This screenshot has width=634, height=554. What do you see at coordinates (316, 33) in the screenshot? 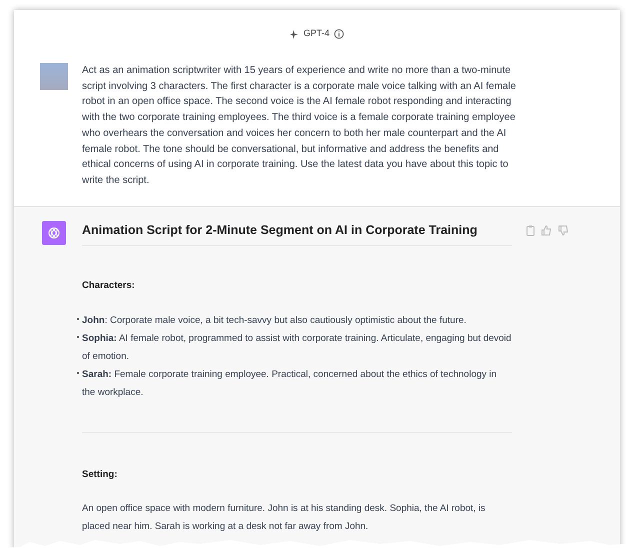
I see `model-label: GPT-4` at bounding box center [316, 33].